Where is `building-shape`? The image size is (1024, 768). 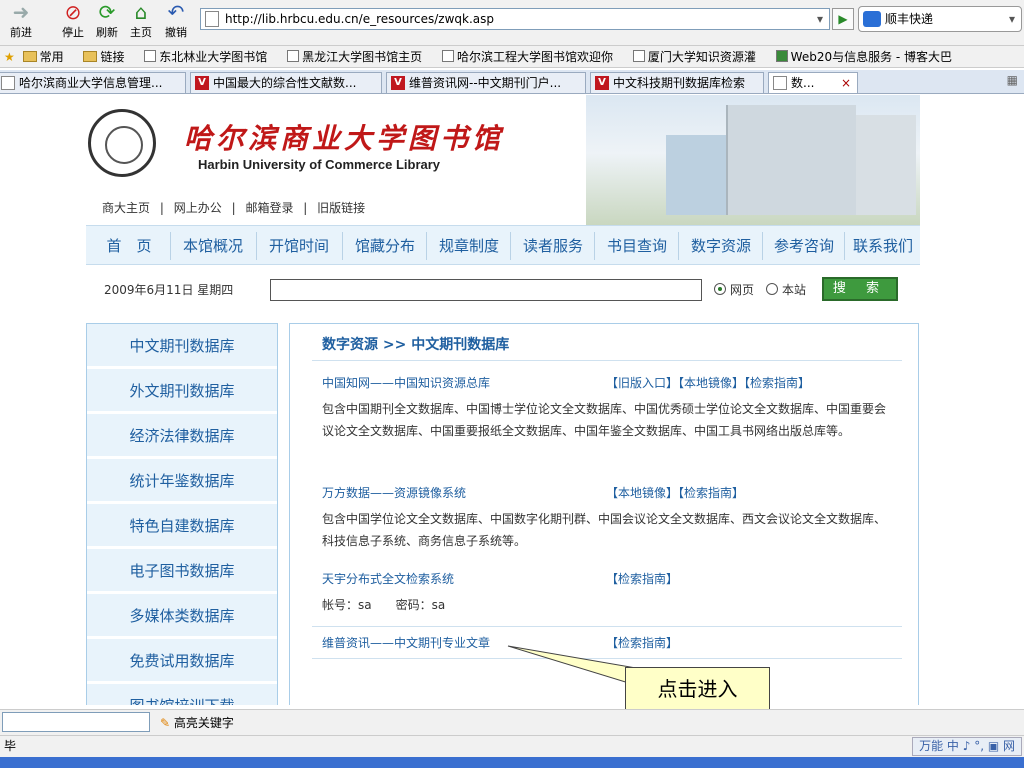 building-shape is located at coordinates (791, 160).